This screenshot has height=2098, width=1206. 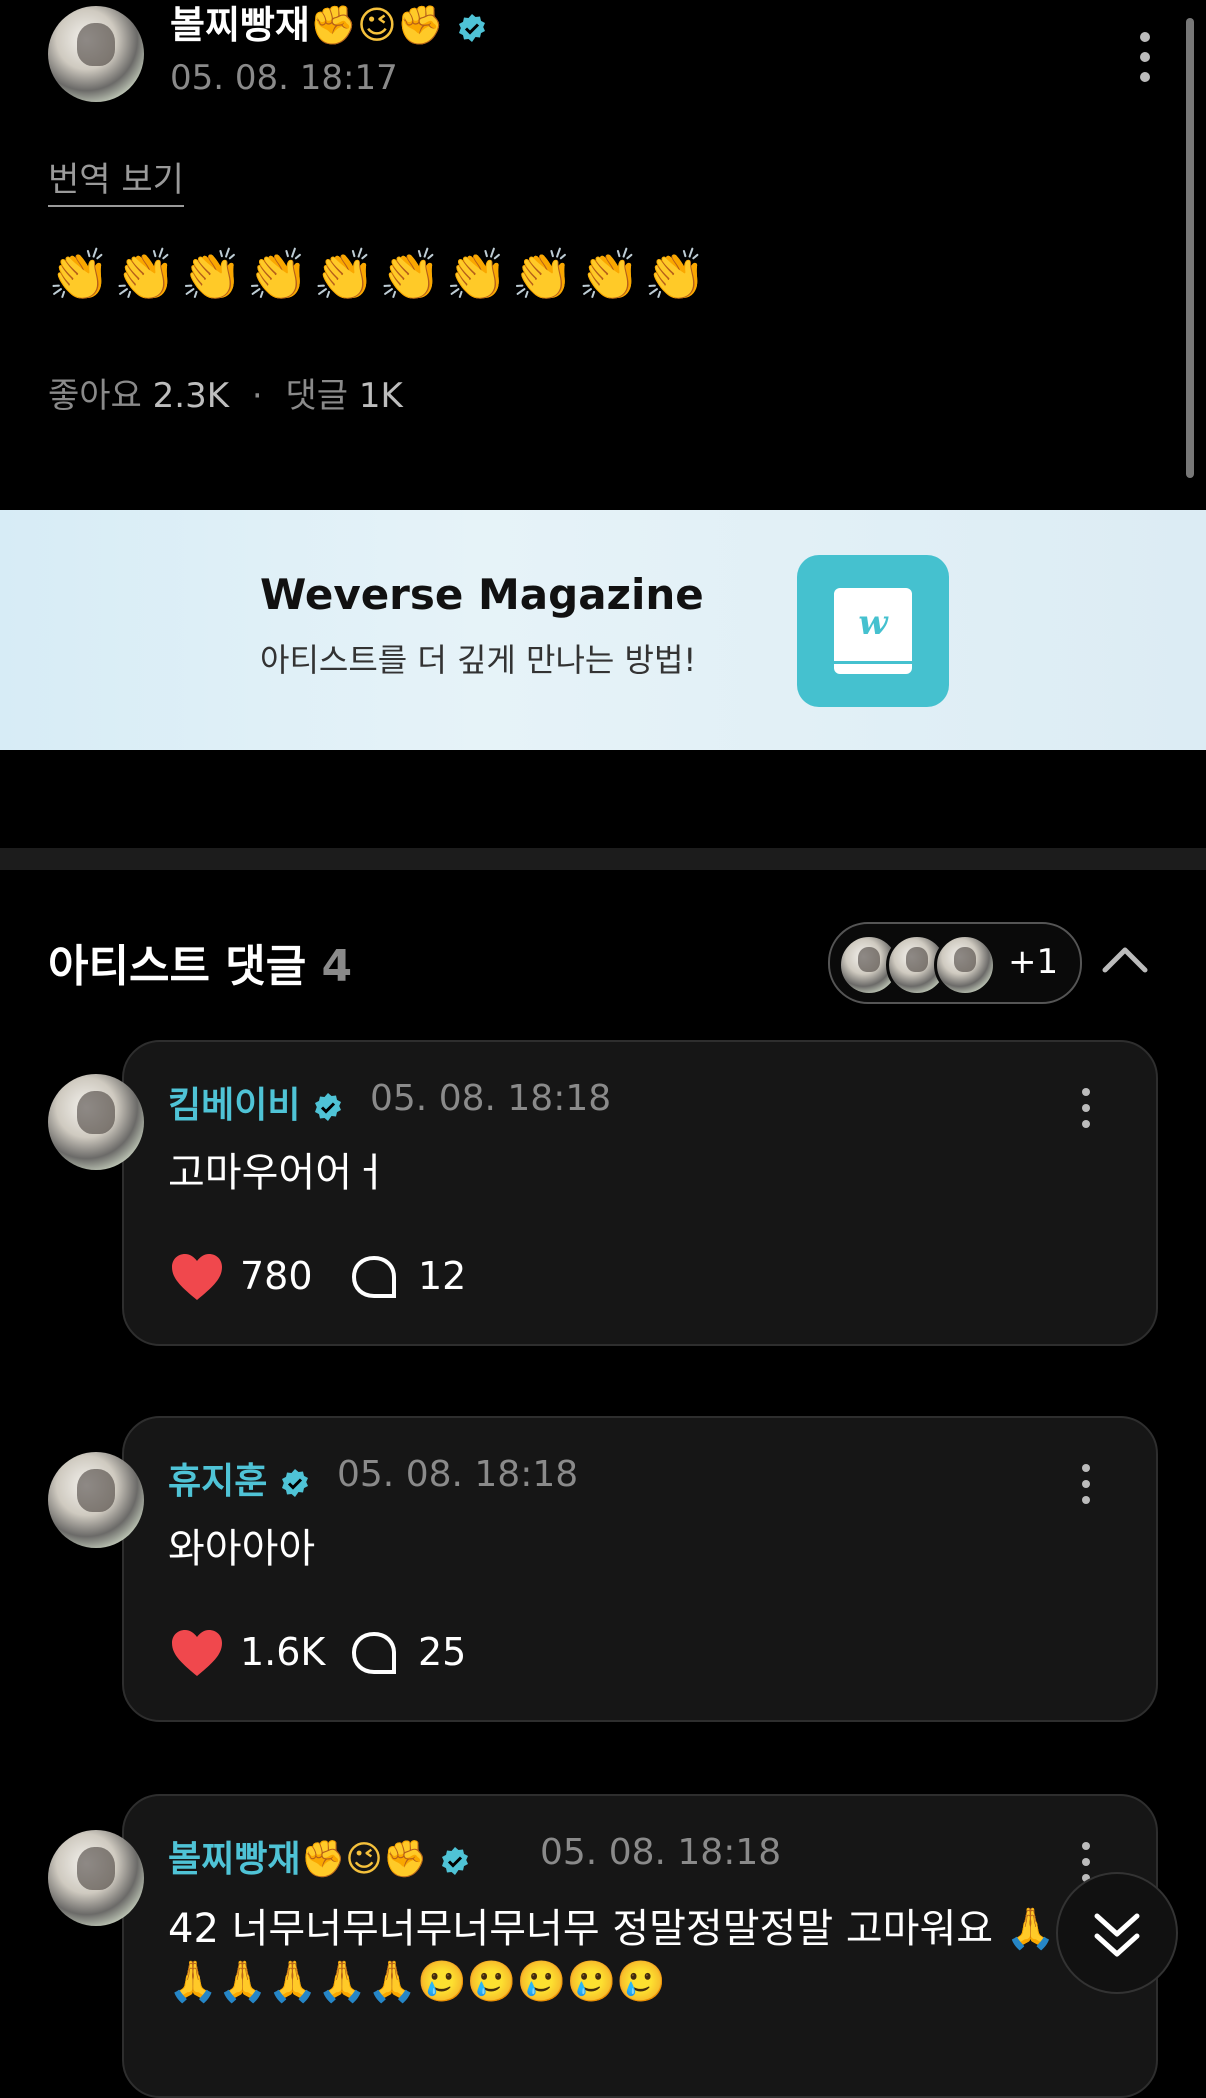 I want to click on banner-title: Weverse Magazine, so click(x=482, y=594).